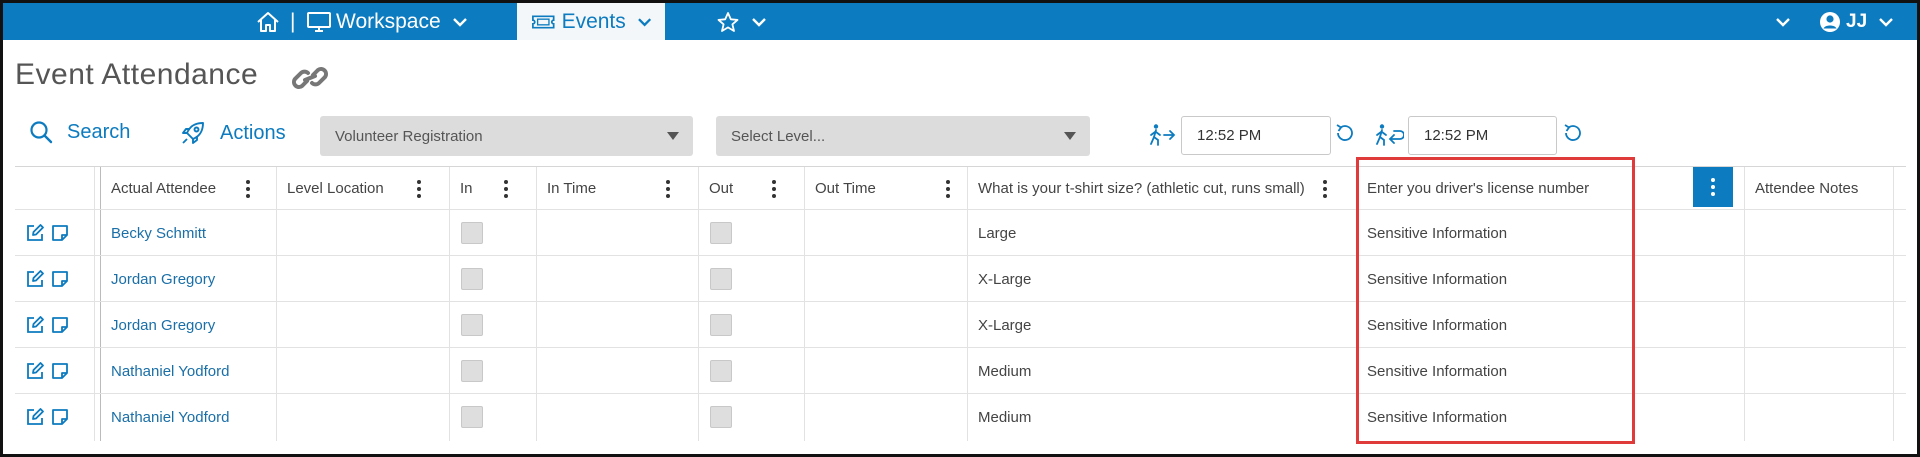 This screenshot has height=457, width=1920. I want to click on actions-button: Actions, so click(233, 133).